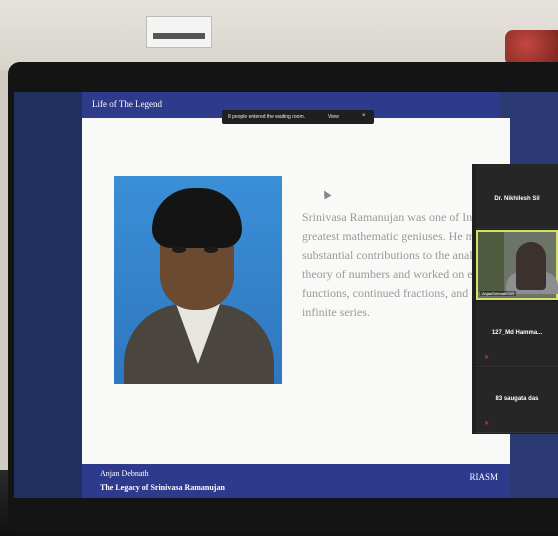 This screenshot has height=536, width=558. Describe the element at coordinates (179, 32) in the screenshot. I see `wall-paper-note` at that location.